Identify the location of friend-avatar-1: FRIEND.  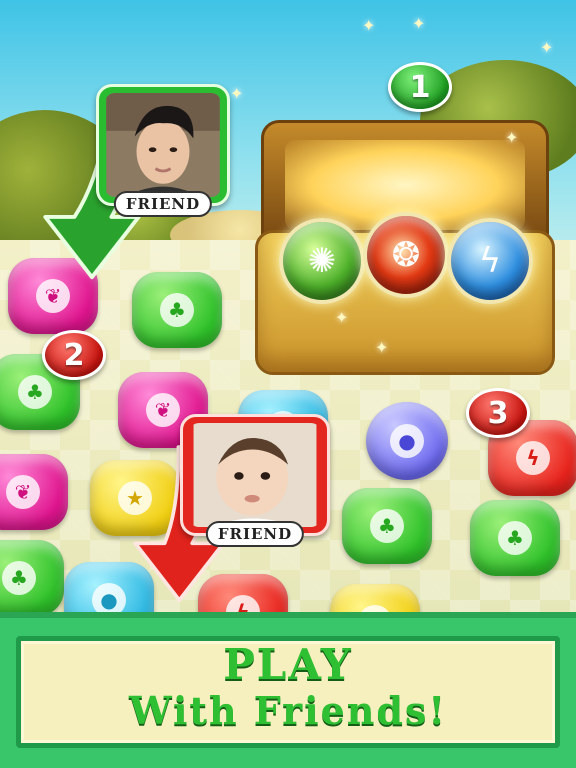
(163, 150).